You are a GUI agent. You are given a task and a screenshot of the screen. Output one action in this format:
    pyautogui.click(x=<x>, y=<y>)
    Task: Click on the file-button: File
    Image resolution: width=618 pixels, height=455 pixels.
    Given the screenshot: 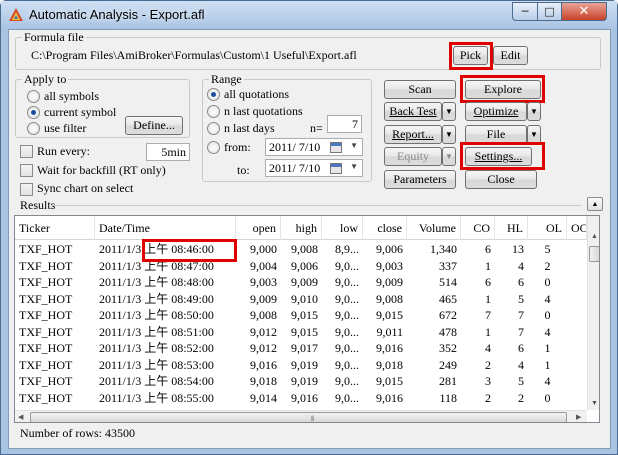 What is the action you would take?
    pyautogui.click(x=496, y=134)
    